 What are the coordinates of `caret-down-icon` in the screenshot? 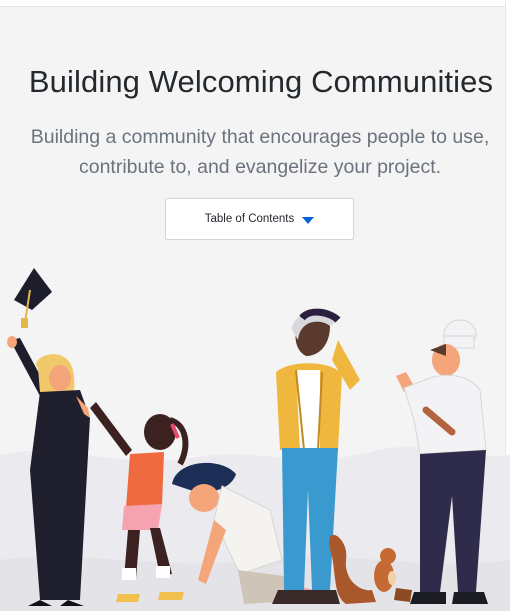 It's located at (308, 220).